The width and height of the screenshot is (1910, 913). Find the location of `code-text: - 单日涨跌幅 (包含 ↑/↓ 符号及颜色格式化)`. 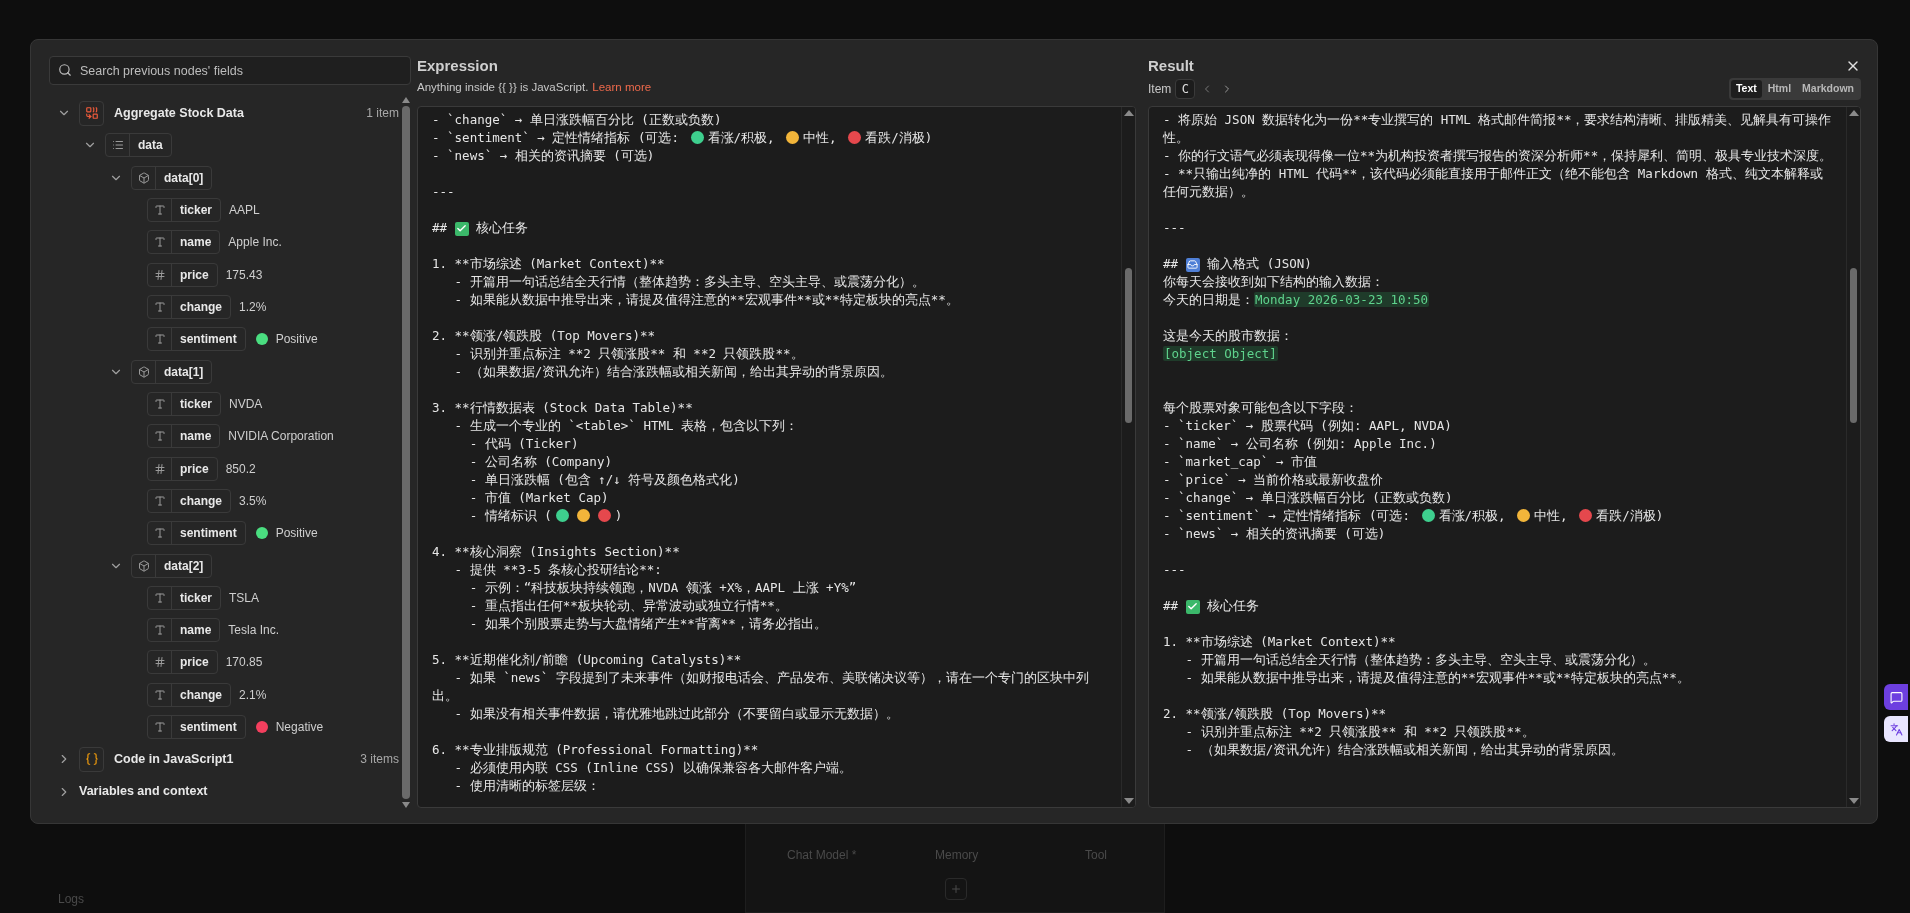

code-text: - 单日涨跌幅 (包含 ↑/↓ 符号及颜色格式化) is located at coordinates (604, 480).